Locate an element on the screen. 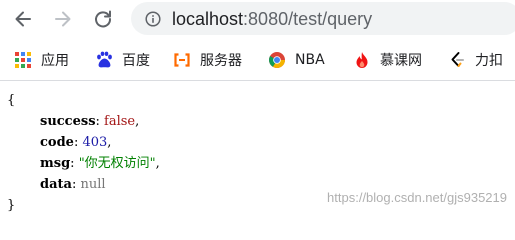  reload-button is located at coordinates (103, 19).